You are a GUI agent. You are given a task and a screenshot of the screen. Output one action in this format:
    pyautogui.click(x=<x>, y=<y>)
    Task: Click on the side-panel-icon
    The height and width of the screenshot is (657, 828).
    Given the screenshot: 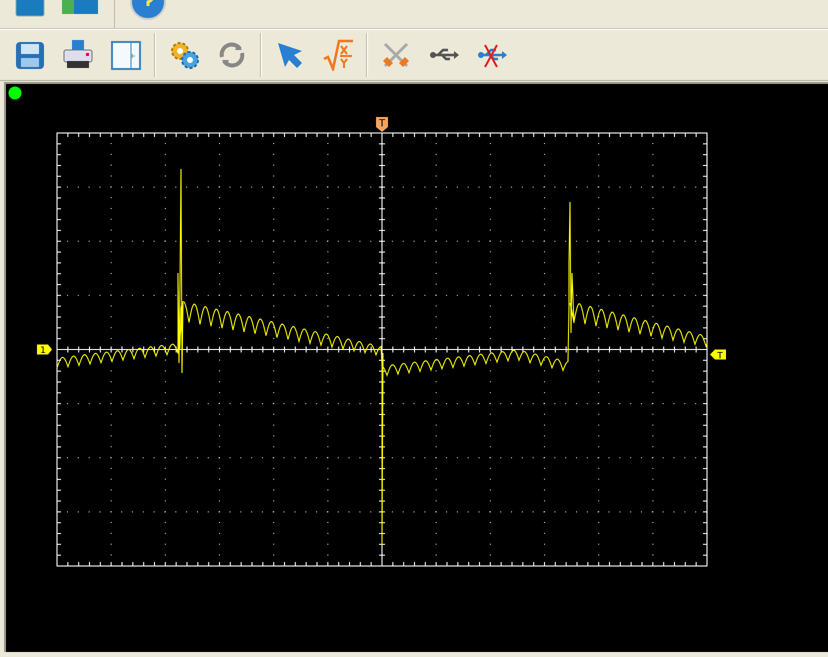 What is the action you would take?
    pyautogui.click(x=126, y=55)
    